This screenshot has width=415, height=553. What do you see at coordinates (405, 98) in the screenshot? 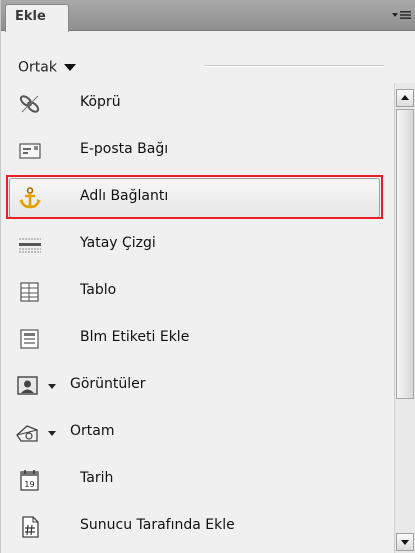
I see `scroll-up-button` at bounding box center [405, 98].